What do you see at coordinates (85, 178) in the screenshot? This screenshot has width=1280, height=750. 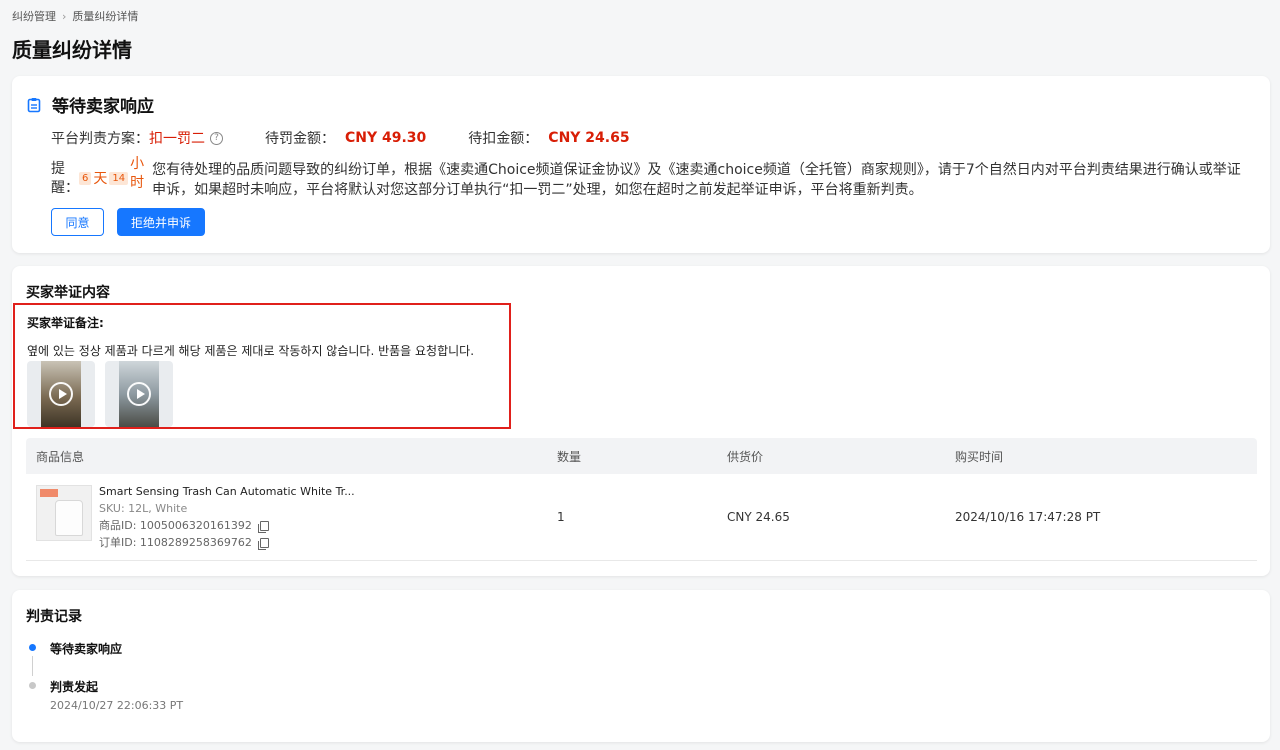 I see `countdown-days: 6` at bounding box center [85, 178].